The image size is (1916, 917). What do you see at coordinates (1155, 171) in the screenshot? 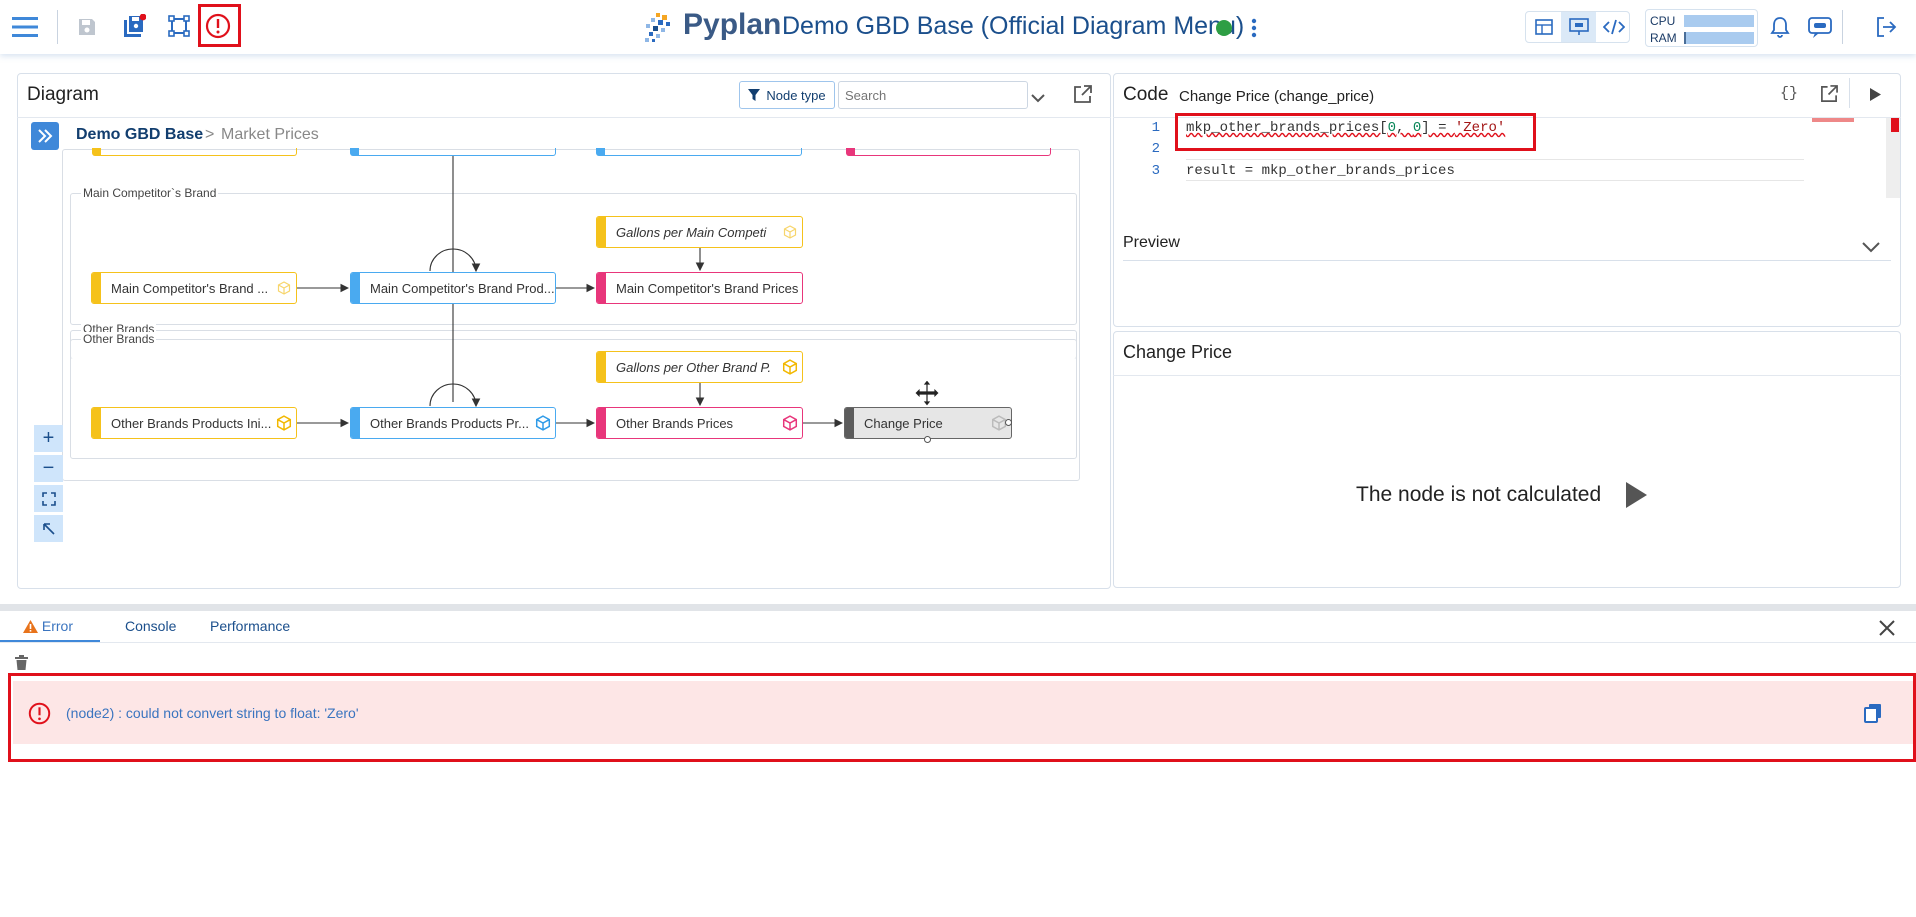
I see `line-number: 3` at bounding box center [1155, 171].